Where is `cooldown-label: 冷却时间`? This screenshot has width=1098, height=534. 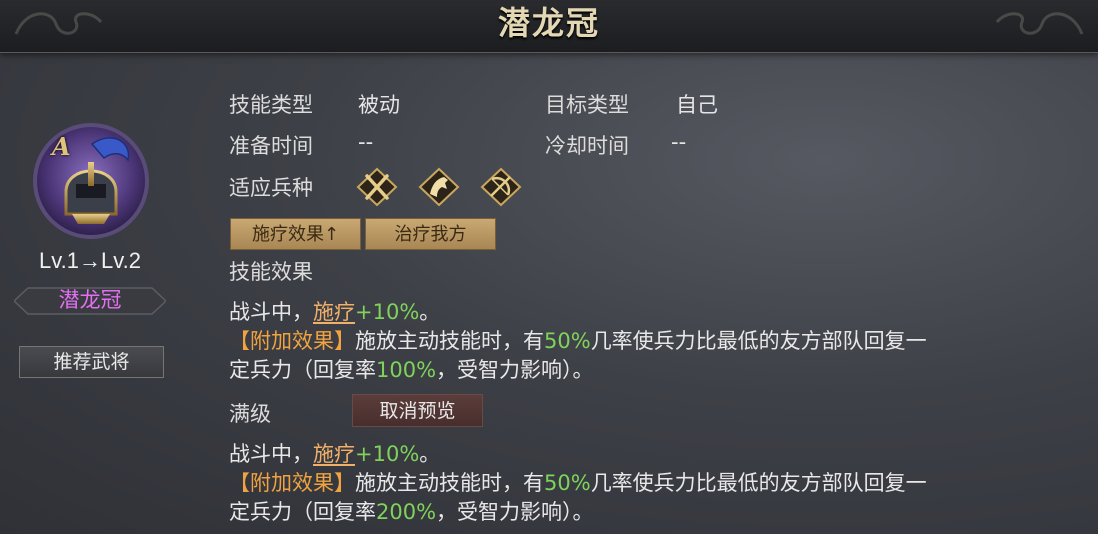
cooldown-label: 冷却时间 is located at coordinates (587, 146).